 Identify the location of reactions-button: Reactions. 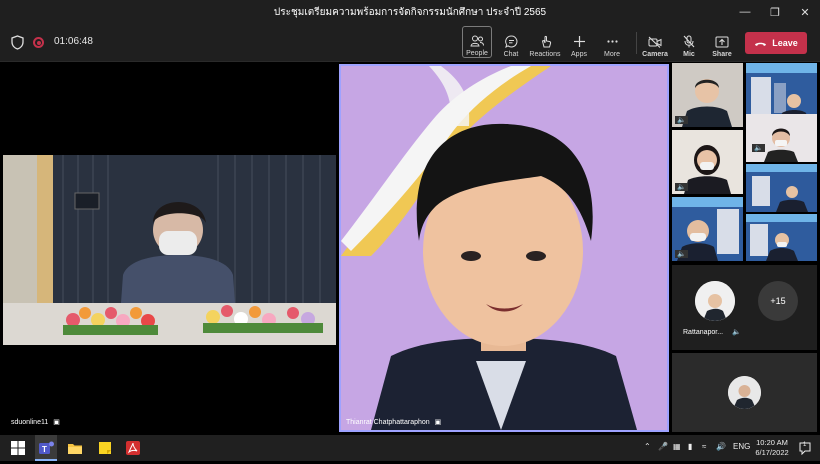
(545, 42).